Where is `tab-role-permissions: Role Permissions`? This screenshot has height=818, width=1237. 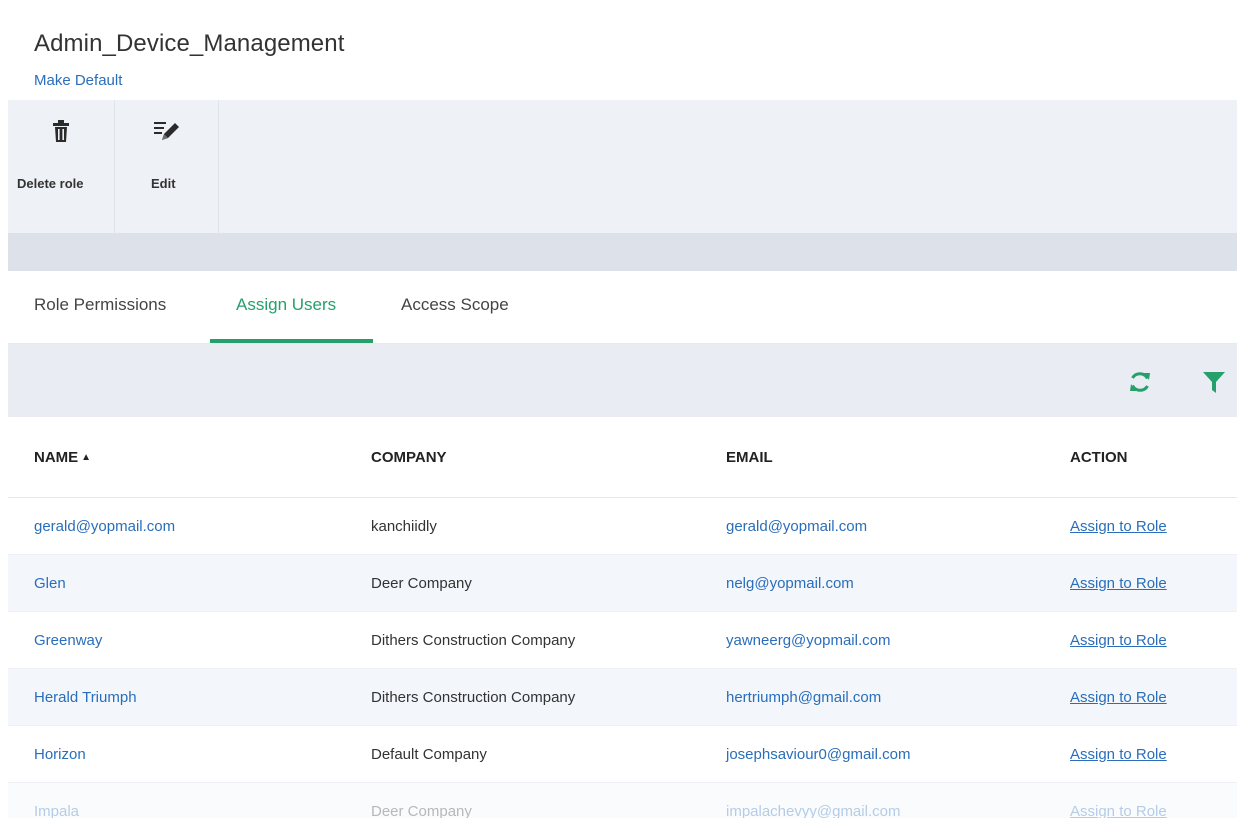 tab-role-permissions: Role Permissions is located at coordinates (100, 305).